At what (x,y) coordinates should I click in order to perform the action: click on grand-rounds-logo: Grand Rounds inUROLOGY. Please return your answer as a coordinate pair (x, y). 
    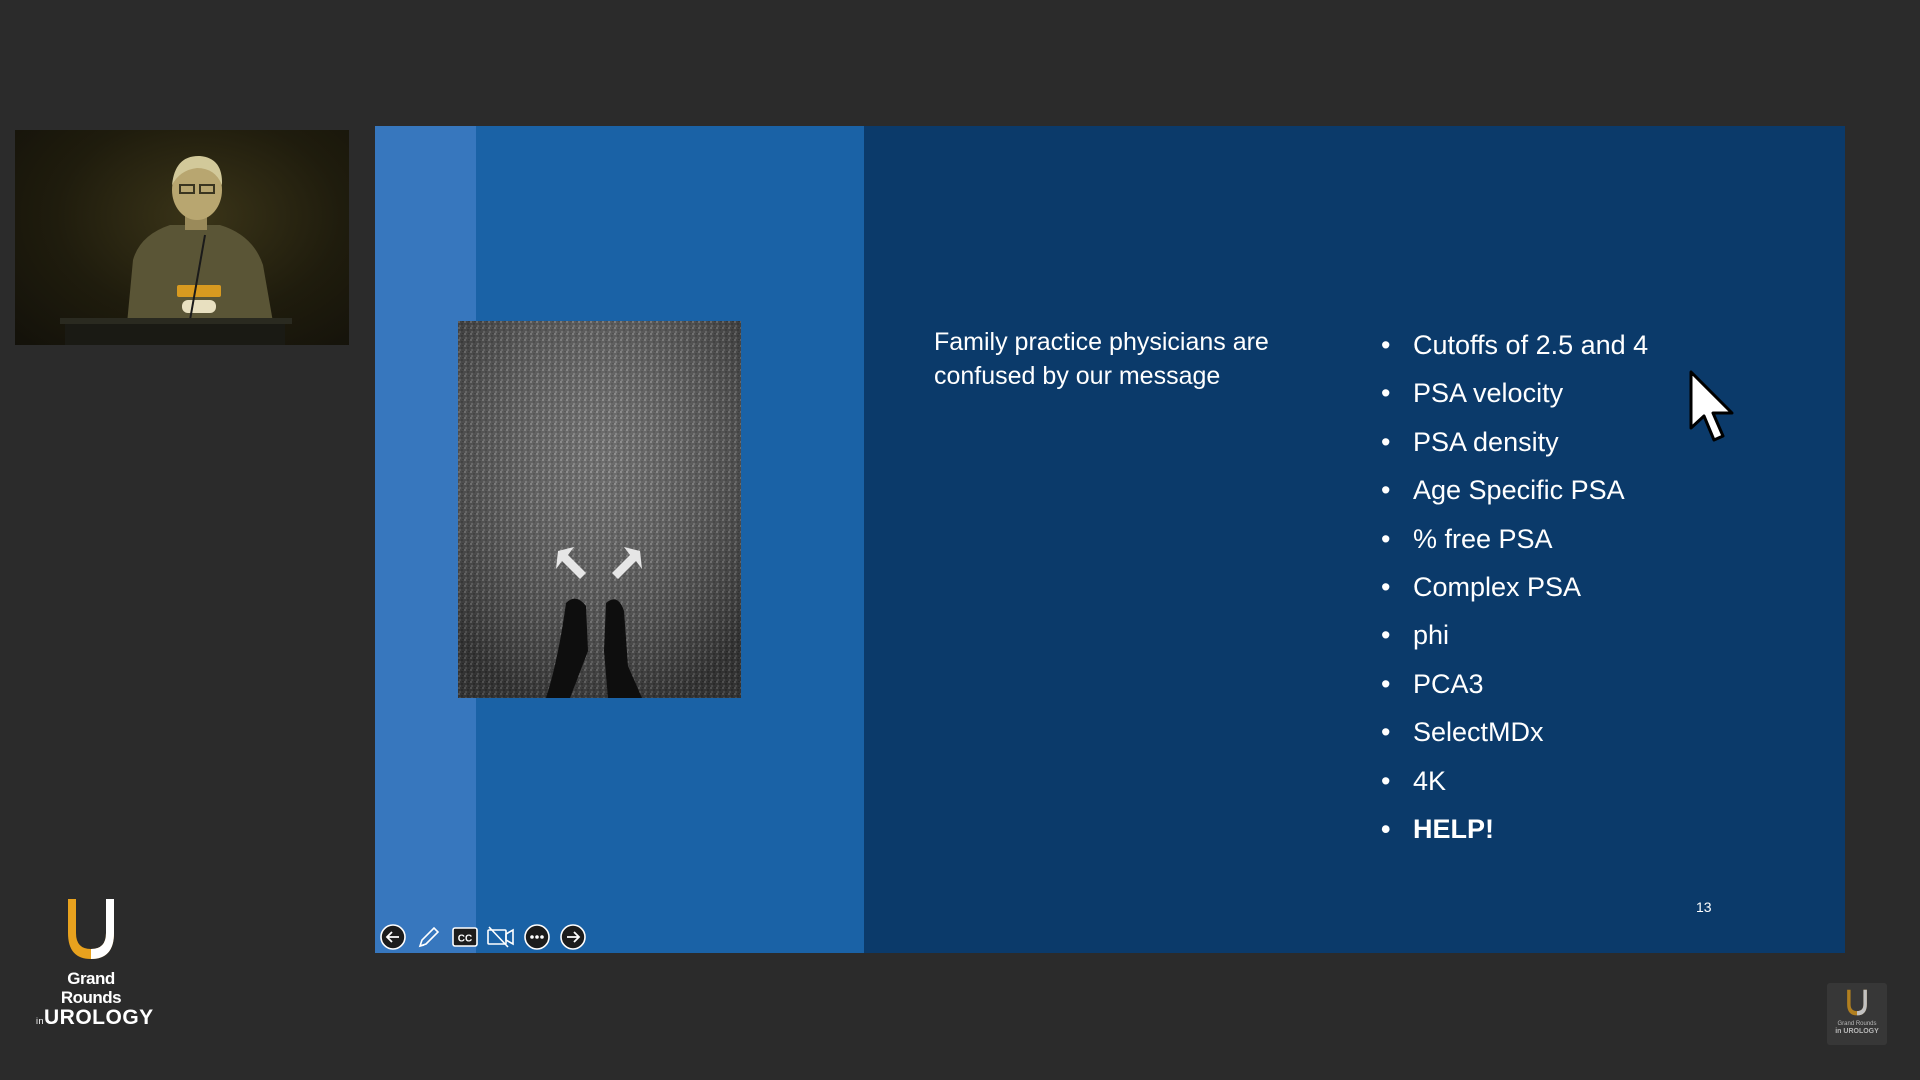
    Looking at the image, I should click on (95, 963).